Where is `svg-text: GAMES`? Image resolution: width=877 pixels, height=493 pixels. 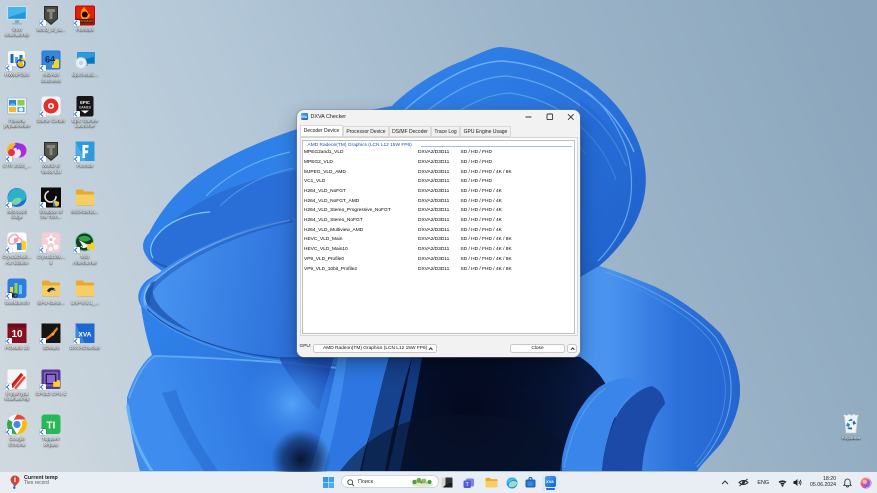 svg-text: GAMES is located at coordinates (85, 107).